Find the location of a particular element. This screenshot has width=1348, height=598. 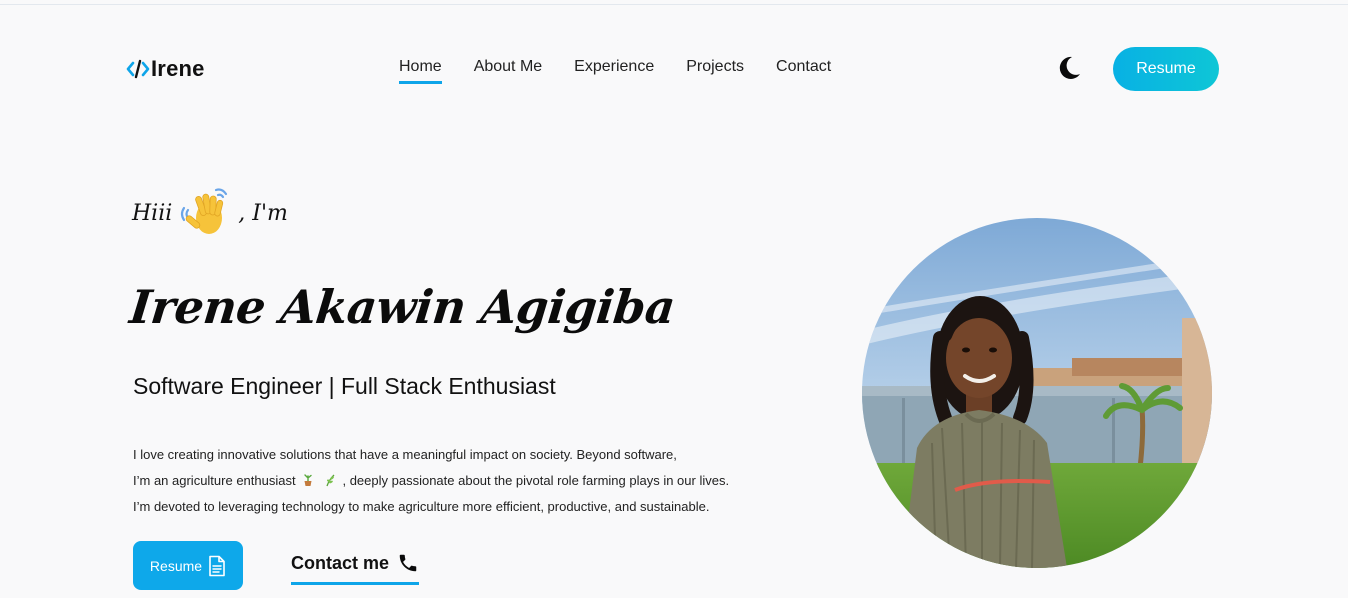

greeting-text: Hiii is located at coordinates (152, 213).